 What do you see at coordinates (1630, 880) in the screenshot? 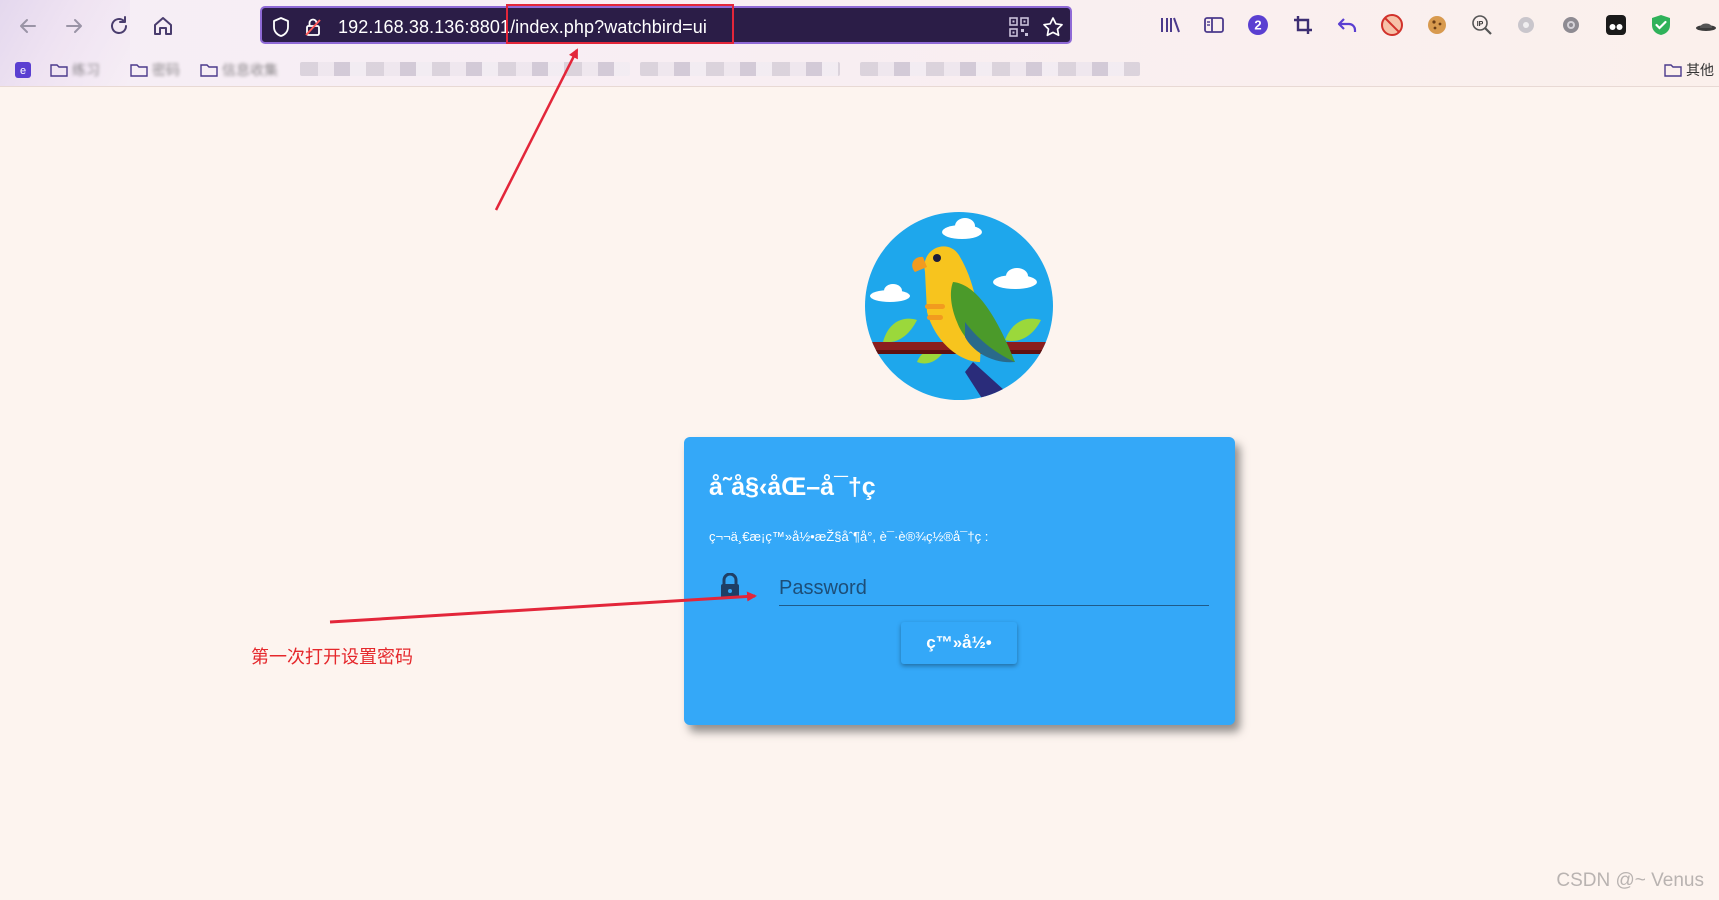
I see `watermark: CSDN @~ Venus` at bounding box center [1630, 880].